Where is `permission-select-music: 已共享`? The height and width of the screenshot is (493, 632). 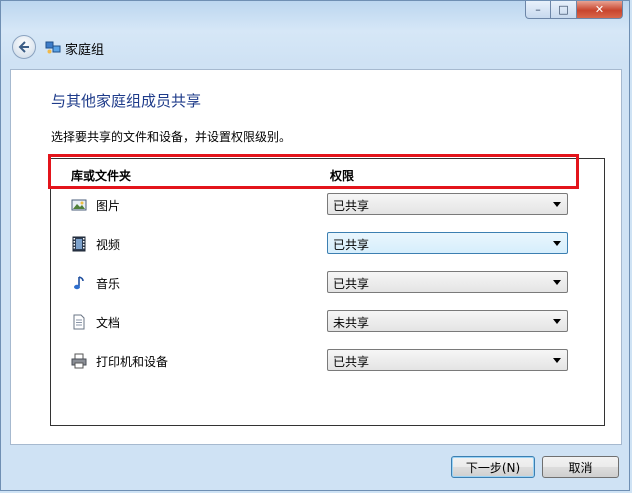 permission-select-music: 已共享 is located at coordinates (447, 282).